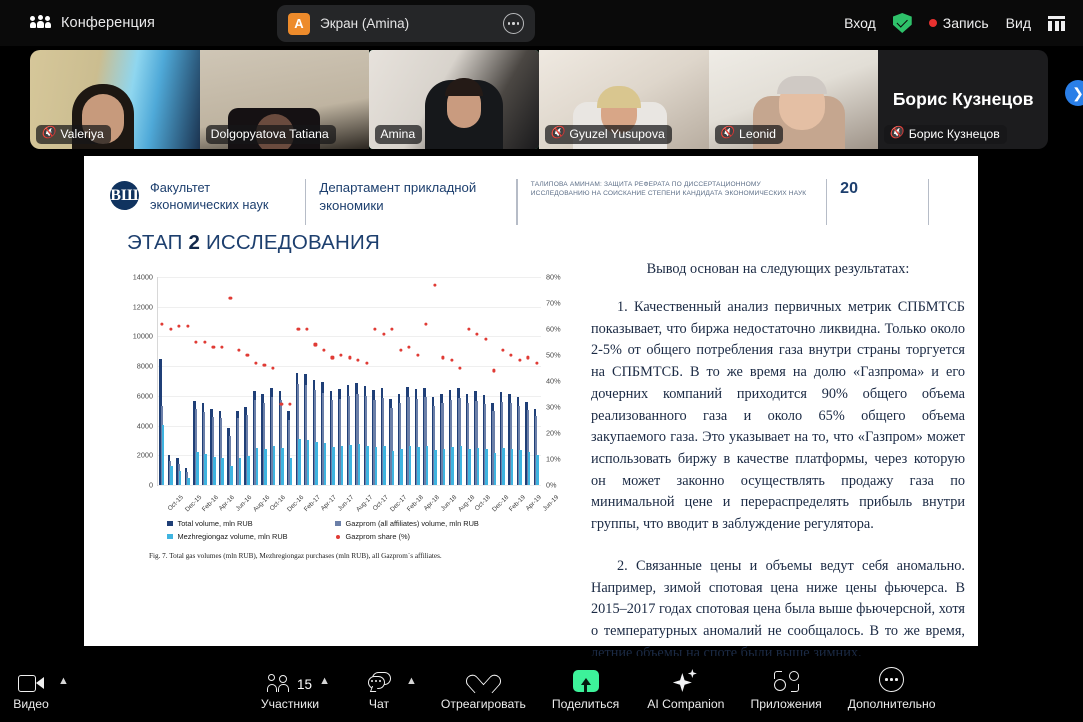 The width and height of the screenshot is (1083, 722). I want to click on video-tile: 🔇 Gyuzel Yusupova, so click(624, 99).